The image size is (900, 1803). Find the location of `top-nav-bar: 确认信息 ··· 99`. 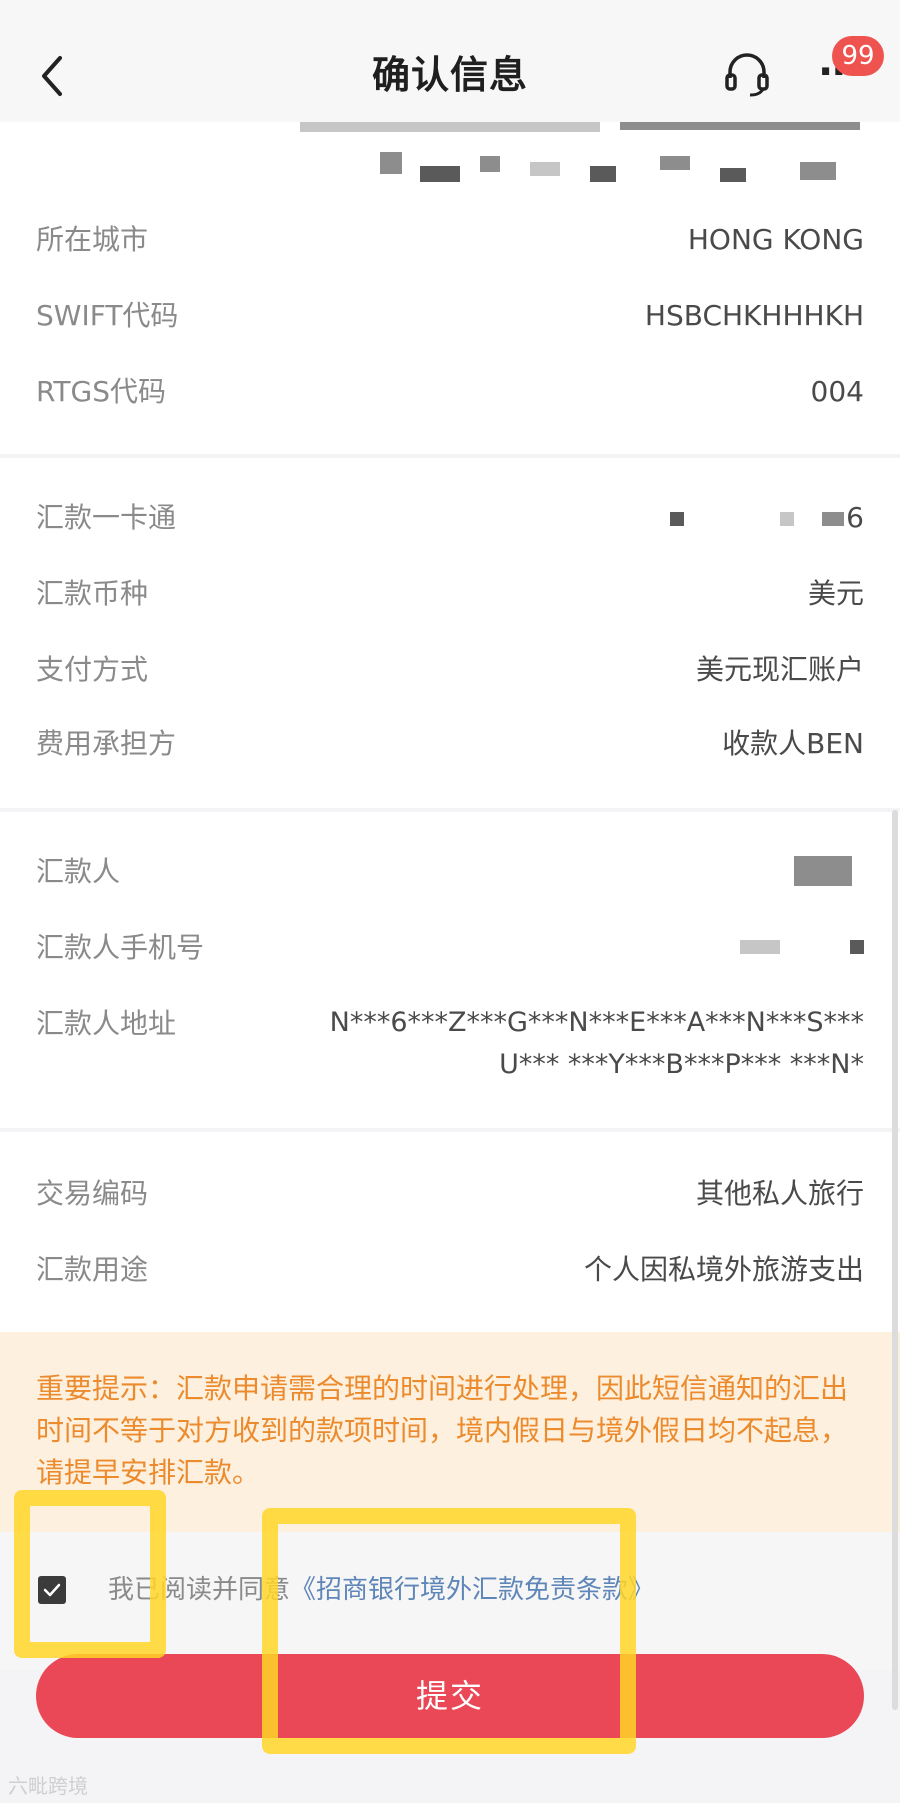

top-nav-bar: 确认信息 ··· 99 is located at coordinates (450, 61).